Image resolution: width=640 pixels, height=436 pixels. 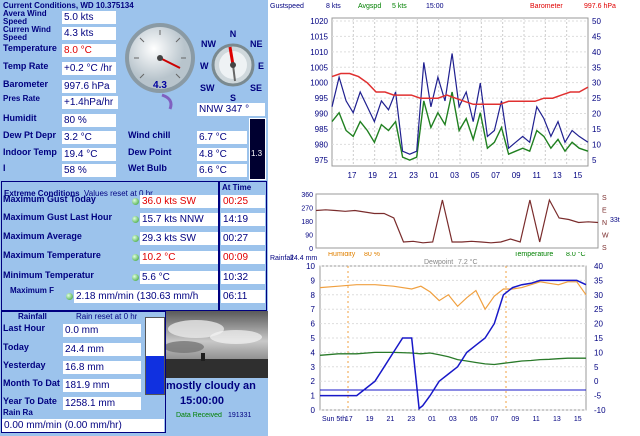 I want to click on rain-value-last-hour: 0.0 mm, so click(x=102, y=330).